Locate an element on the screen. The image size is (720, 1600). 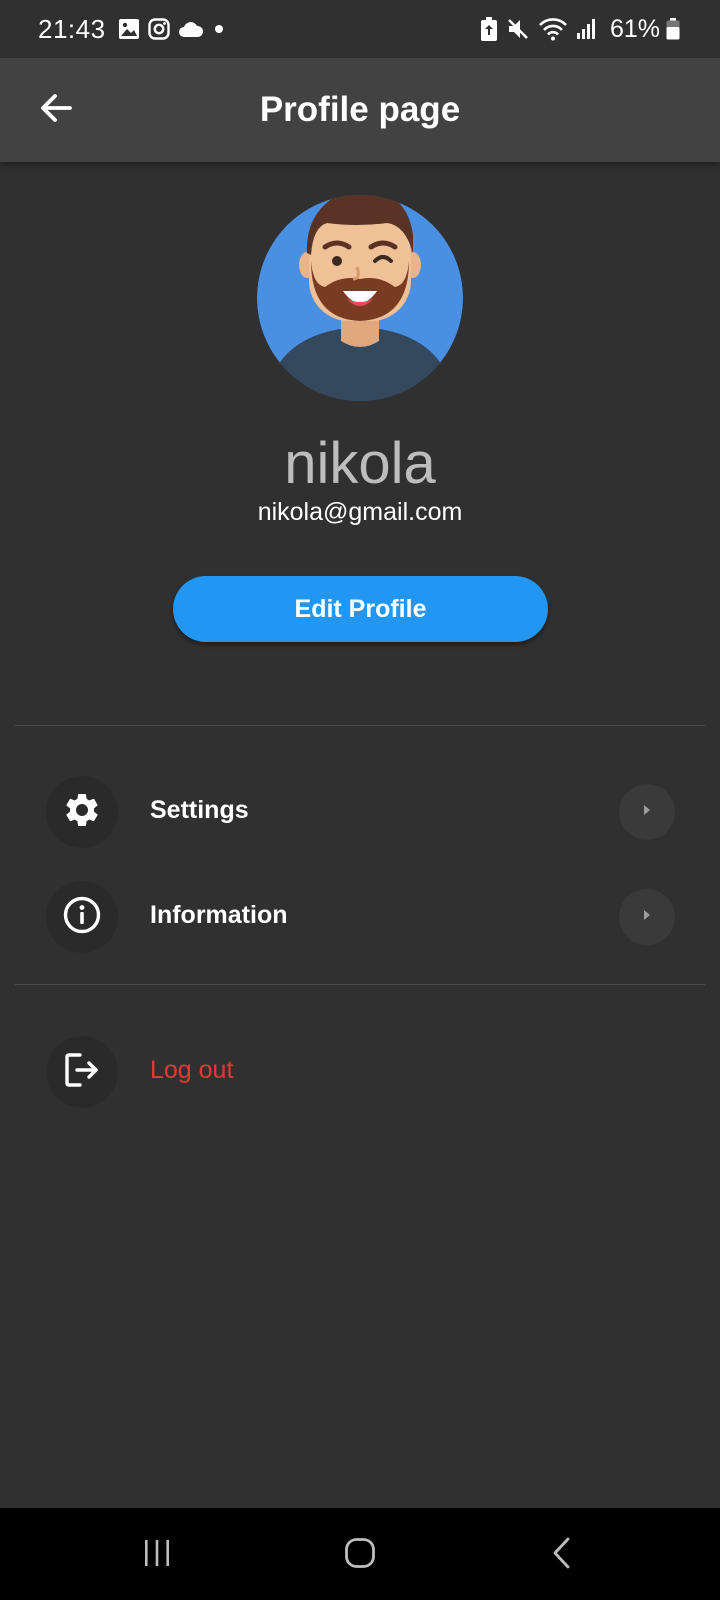
app-bar: Profile page is located at coordinates (360, 110).